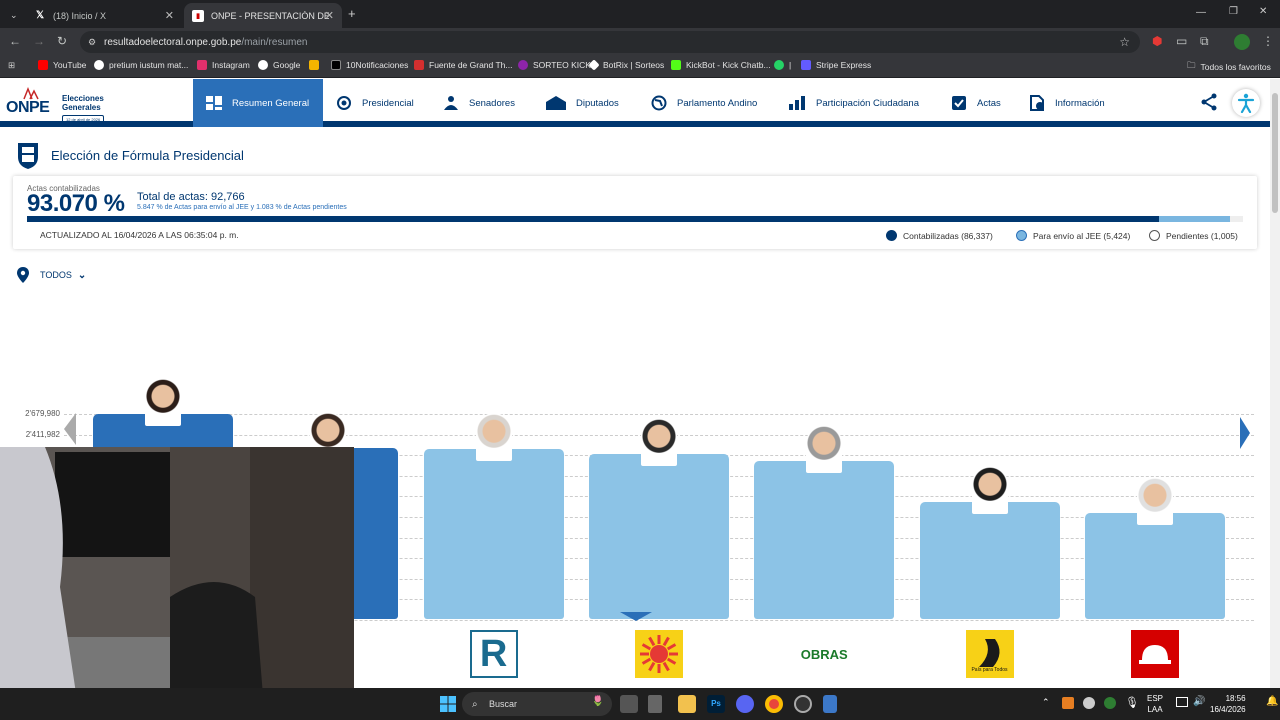 The image size is (1280, 720). Describe the element at coordinates (1204, 41) in the screenshot. I see `extensions-puzzle-icon: ⧉` at that location.